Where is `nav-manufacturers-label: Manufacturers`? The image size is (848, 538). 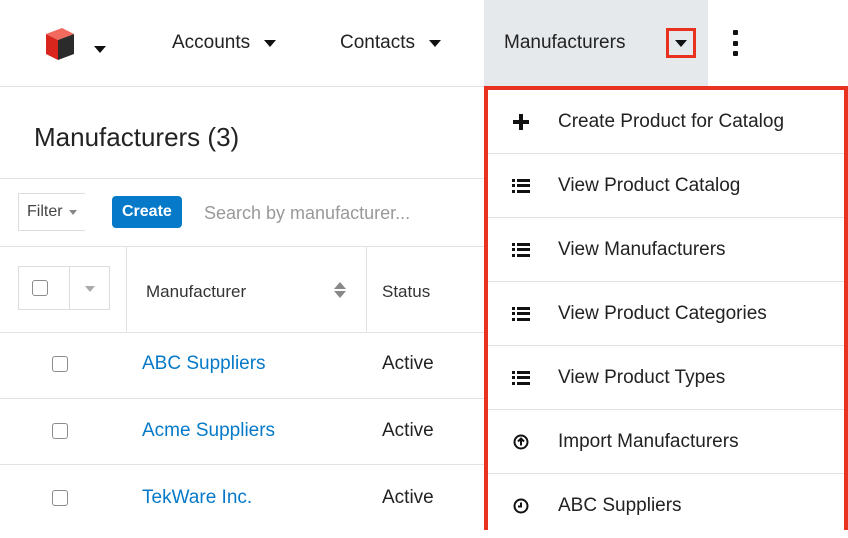 nav-manufacturers-label: Manufacturers is located at coordinates (565, 42).